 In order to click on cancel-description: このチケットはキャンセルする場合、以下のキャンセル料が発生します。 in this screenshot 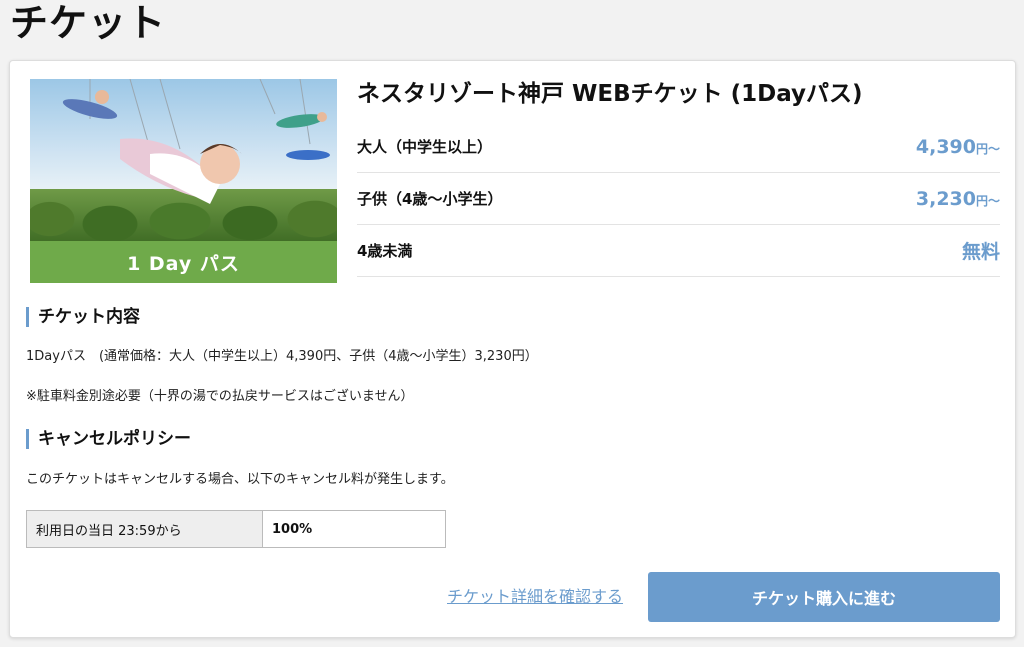, I will do `click(240, 479)`.